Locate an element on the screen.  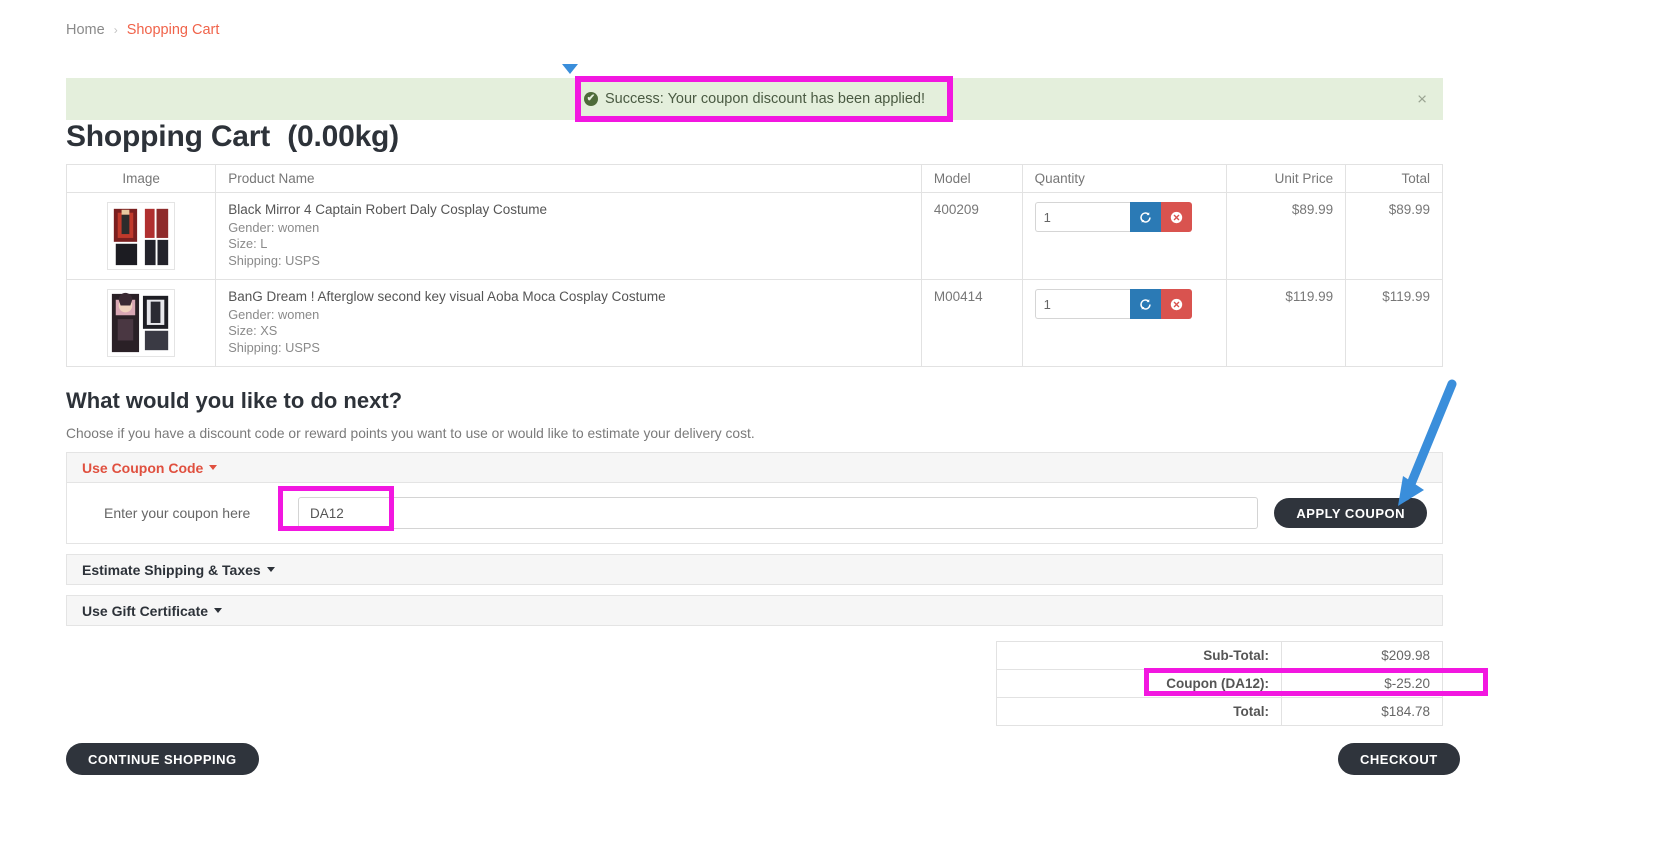
totals-row-subtotal: Sub-Total: $209.98 is located at coordinates (1219, 655).